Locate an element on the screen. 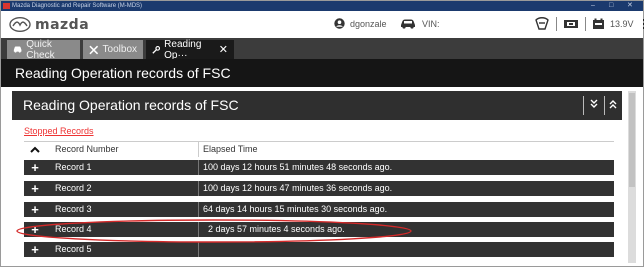  header-bar: mazda dgonzale VIN: 13.9V is located at coordinates (322, 25).